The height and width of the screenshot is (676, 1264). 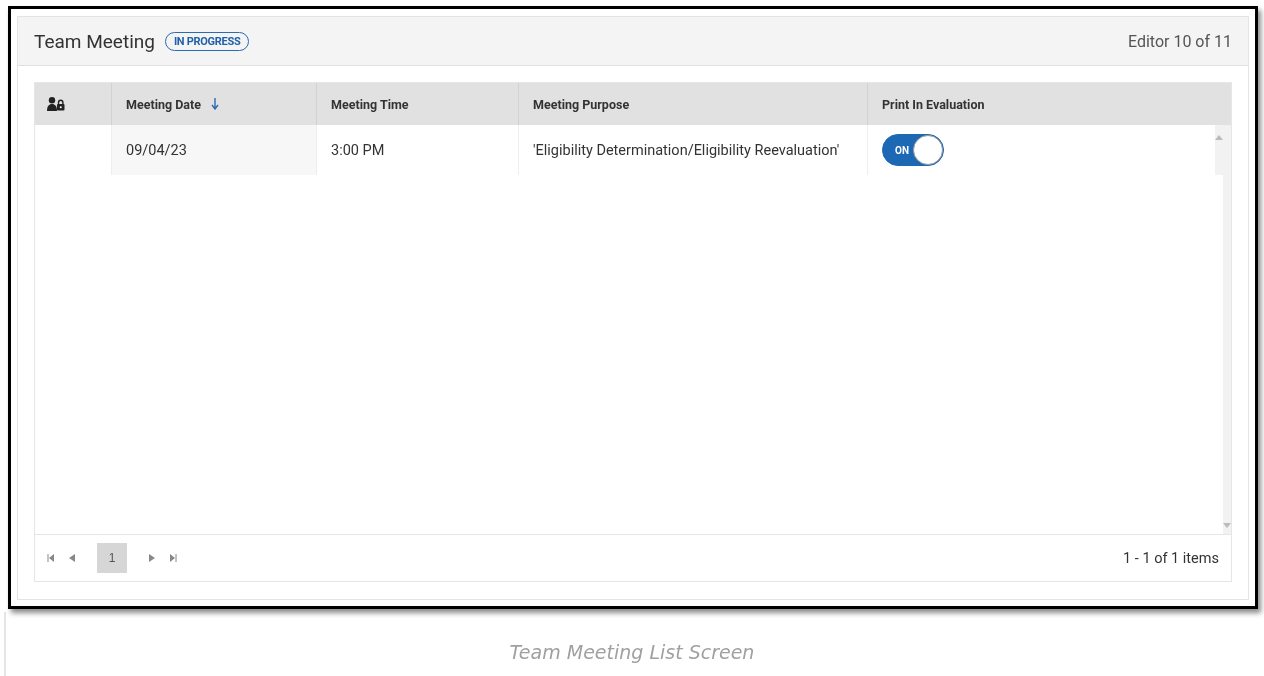 What do you see at coordinates (692, 150) in the screenshot?
I see `table-cell: 'Eligibility Determination/Eligibility Reevaluation'` at bounding box center [692, 150].